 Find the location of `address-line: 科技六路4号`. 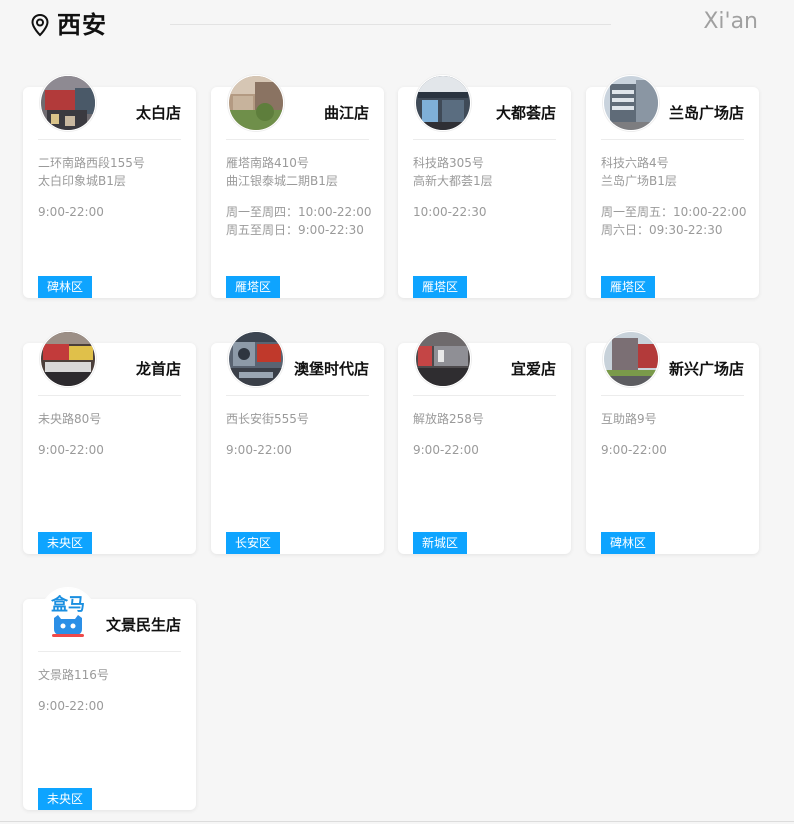

address-line: 科技六路4号 is located at coordinates (635, 163).